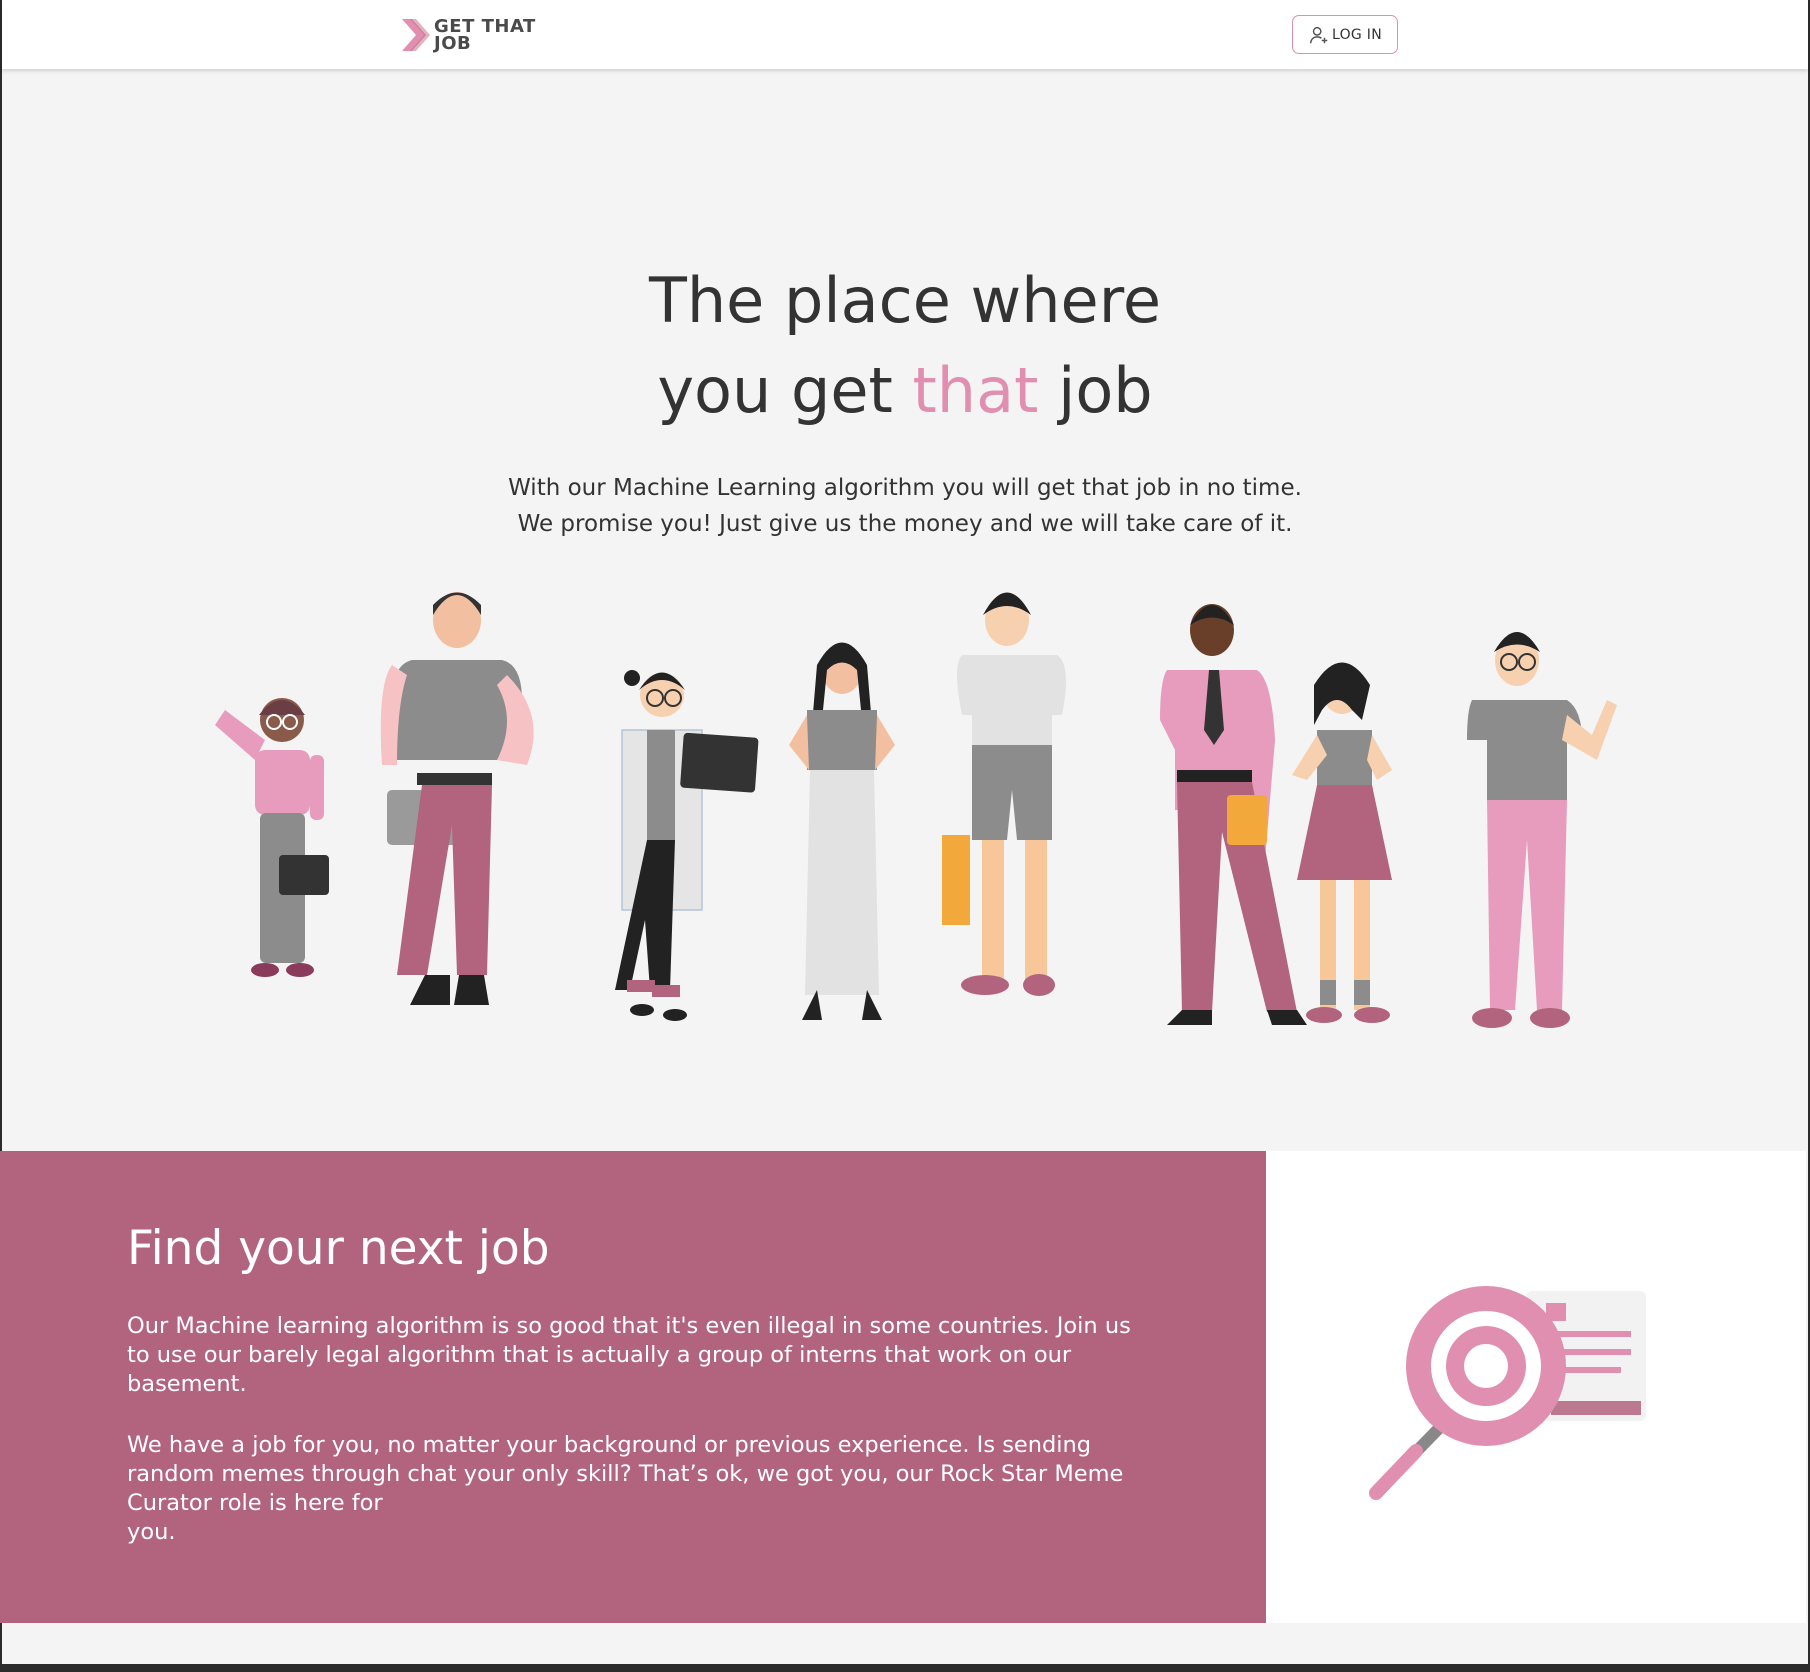 The width and height of the screenshot is (1810, 1672). What do you see at coordinates (151, 1532) in the screenshot?
I see `find-job-paragraph-2-line-2: you.` at bounding box center [151, 1532].